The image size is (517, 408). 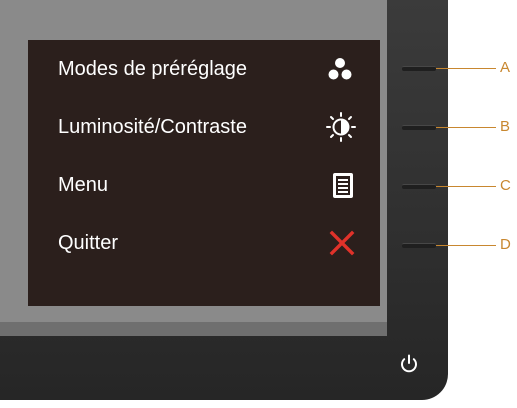 I want to click on osd-item-label: Modes de préréglage, so click(x=153, y=69).